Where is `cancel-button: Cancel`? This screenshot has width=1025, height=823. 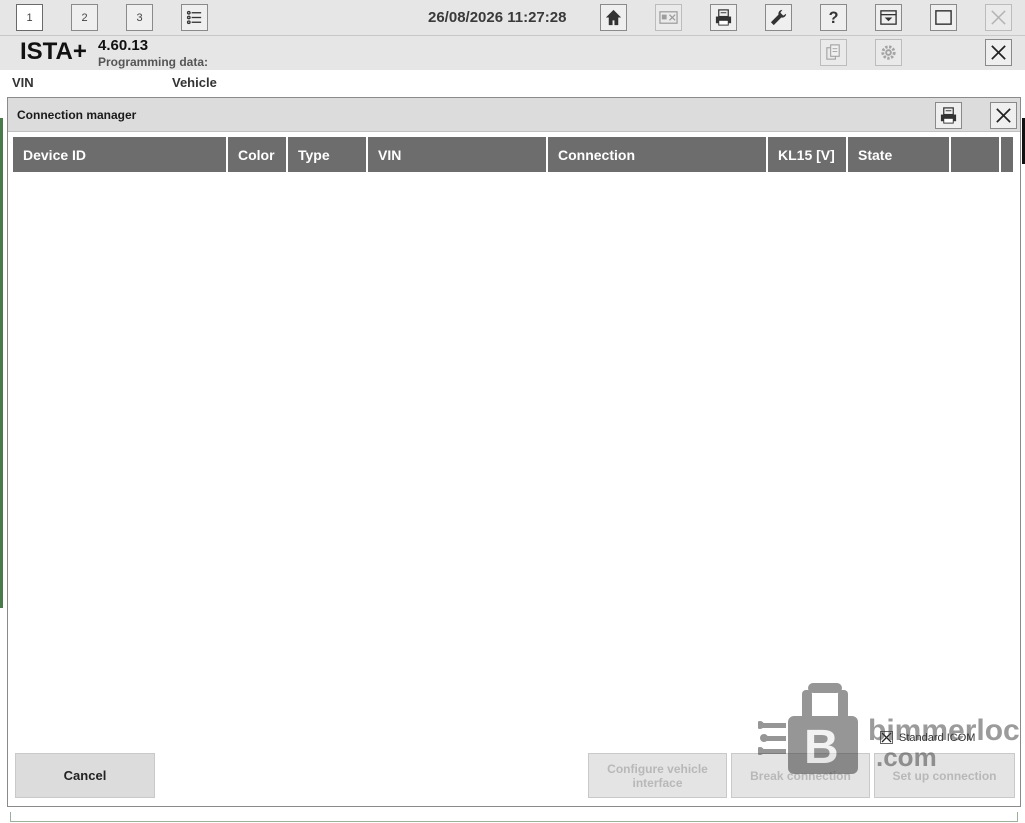 cancel-button: Cancel is located at coordinates (85, 775).